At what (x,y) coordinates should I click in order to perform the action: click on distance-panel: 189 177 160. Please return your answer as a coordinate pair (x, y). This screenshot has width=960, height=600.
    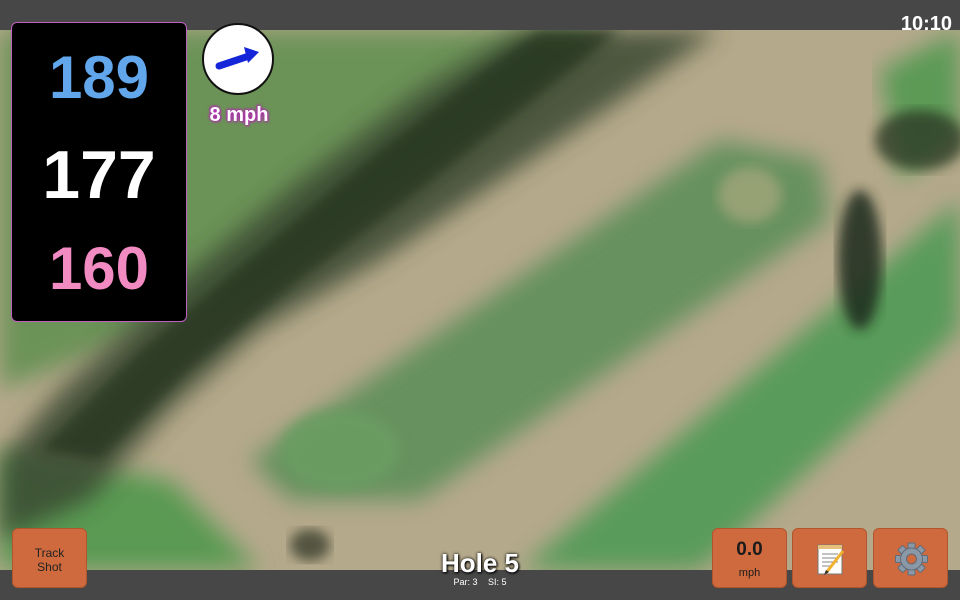
    Looking at the image, I should click on (99, 172).